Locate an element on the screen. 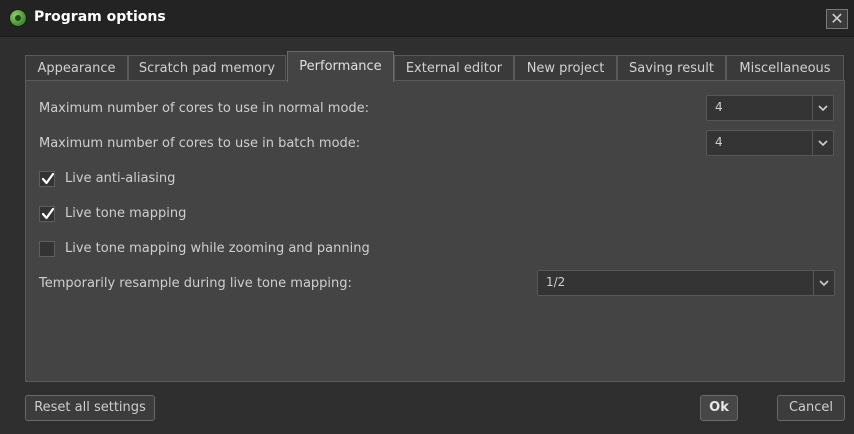 The image size is (854, 434). tab-miscellaneous: Miscellaneous is located at coordinates (785, 68).